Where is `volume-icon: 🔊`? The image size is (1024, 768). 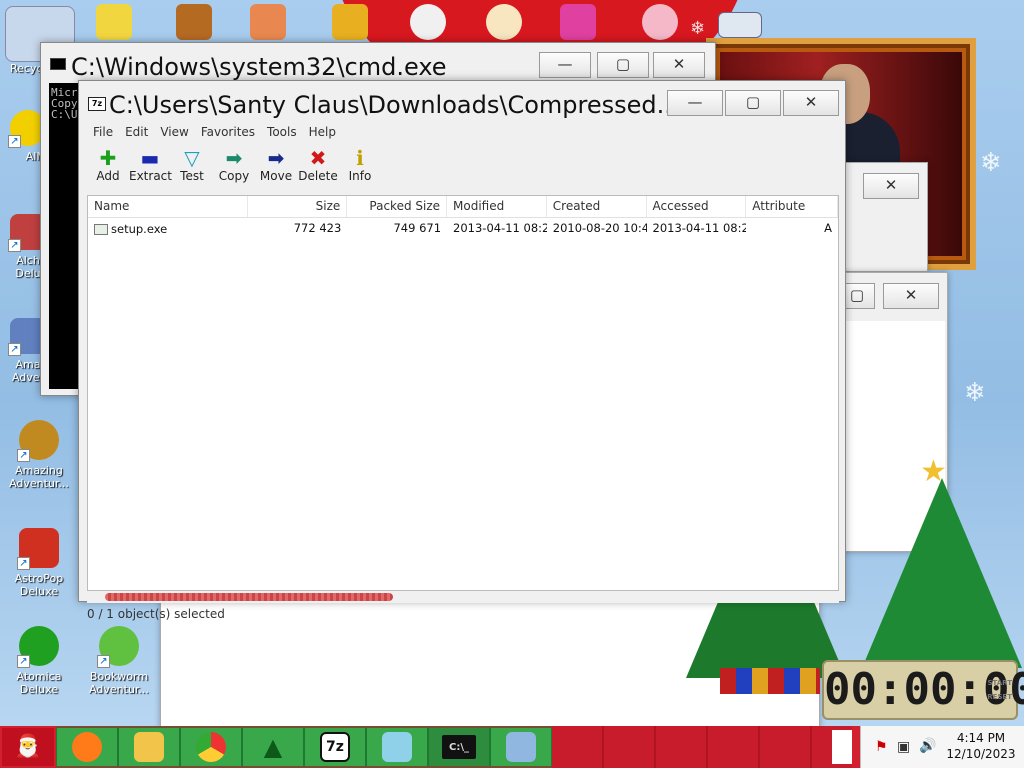
volume-icon: 🔊 is located at coordinates (927, 746).